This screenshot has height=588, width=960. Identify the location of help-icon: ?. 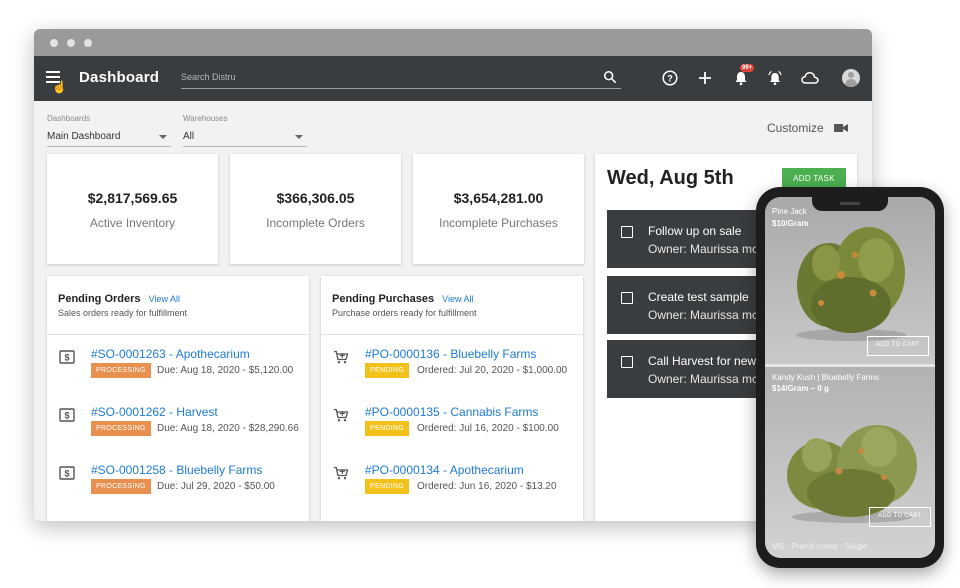
(670, 78).